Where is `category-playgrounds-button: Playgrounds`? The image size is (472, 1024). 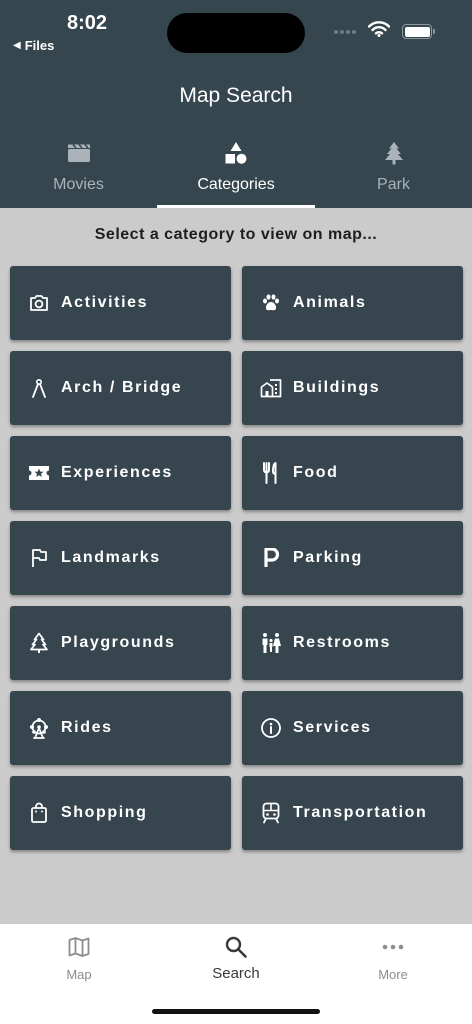 category-playgrounds-button: Playgrounds is located at coordinates (120, 643).